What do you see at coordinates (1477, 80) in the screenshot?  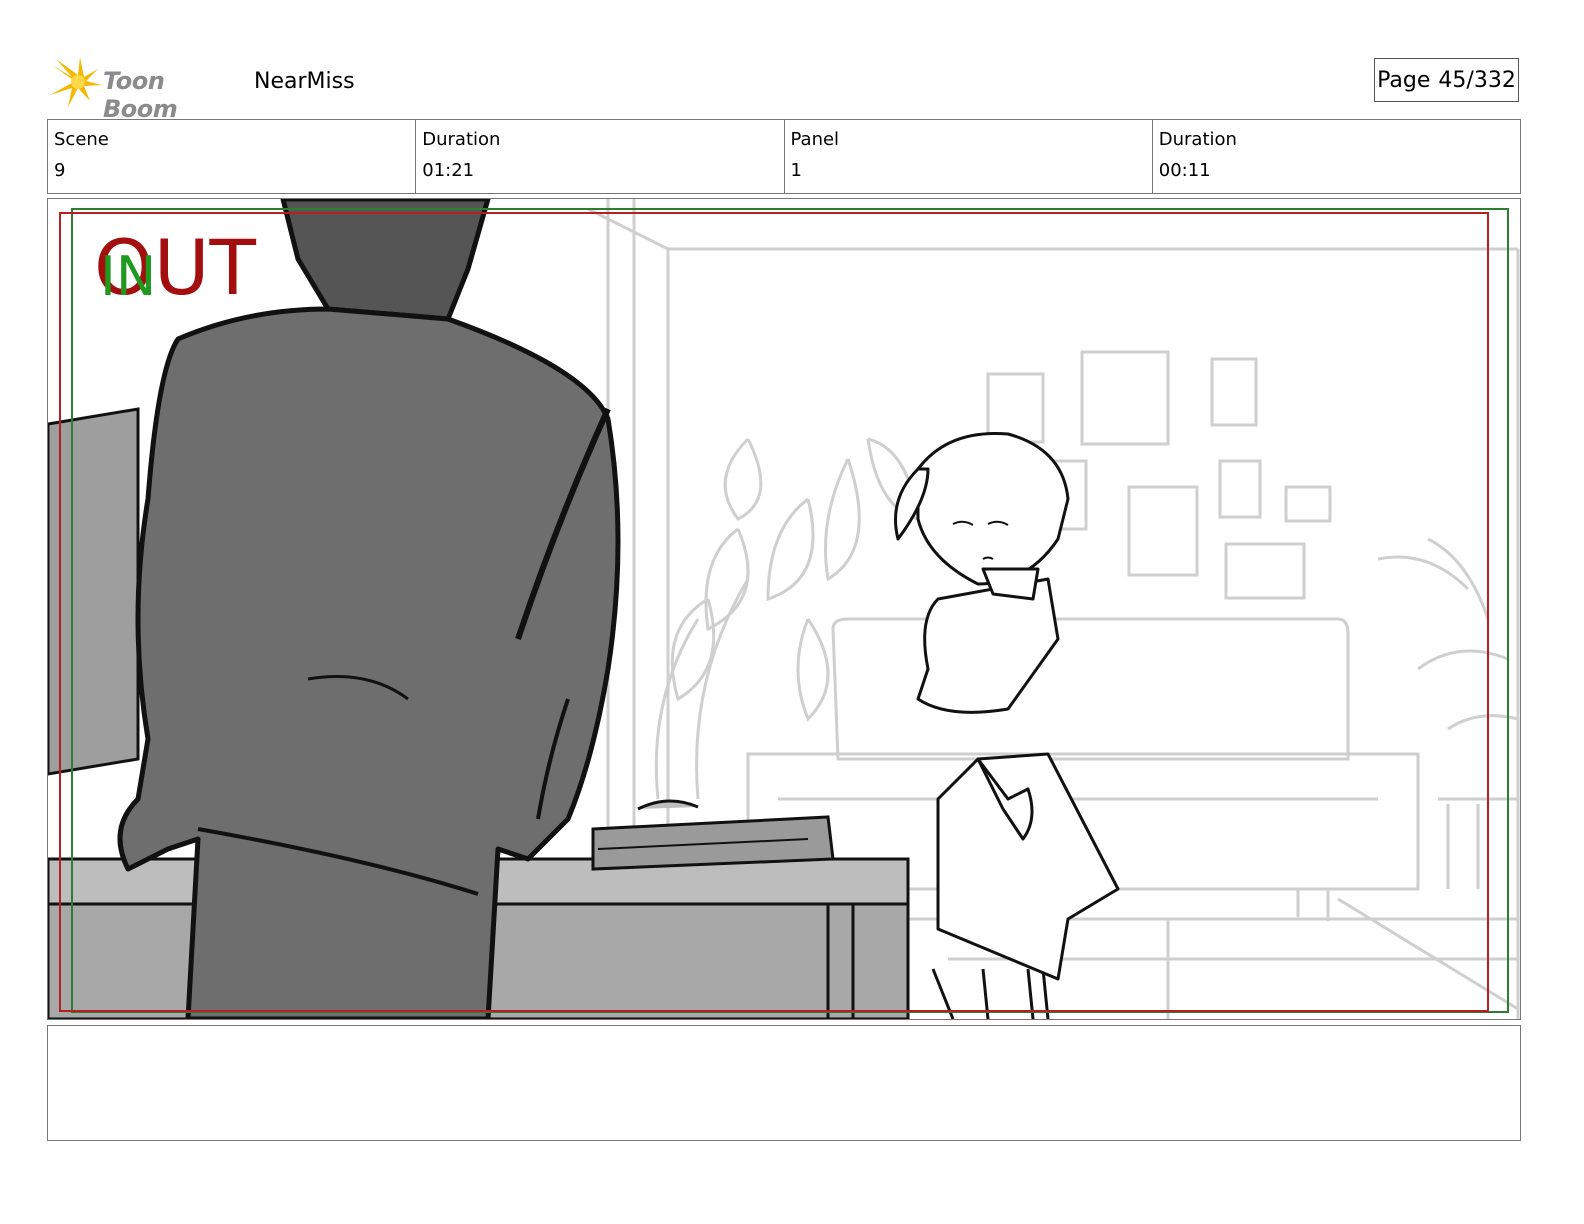 I see `page-value: 45/332` at bounding box center [1477, 80].